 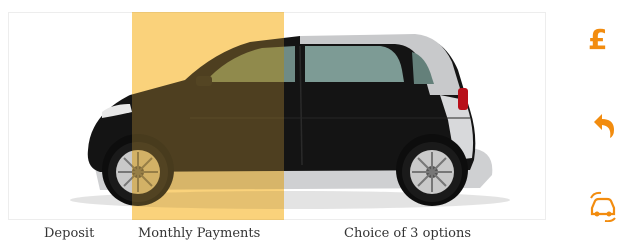 What do you see at coordinates (603, 40) in the screenshot?
I see `pound-icon: £` at bounding box center [603, 40].